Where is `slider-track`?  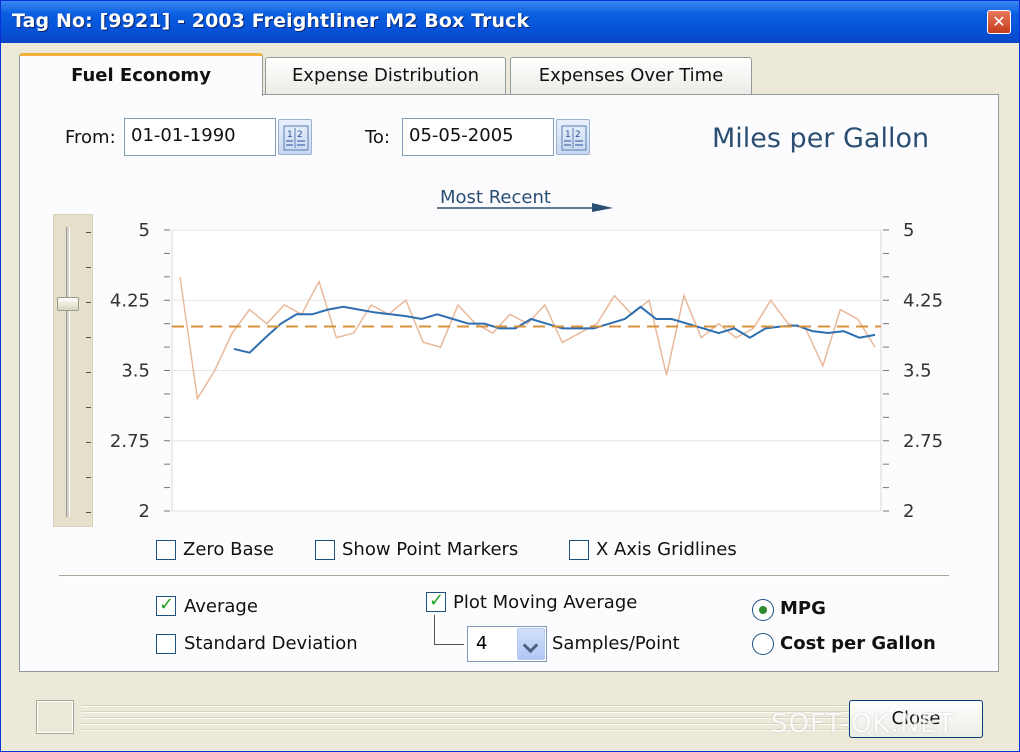
slider-track is located at coordinates (68, 372).